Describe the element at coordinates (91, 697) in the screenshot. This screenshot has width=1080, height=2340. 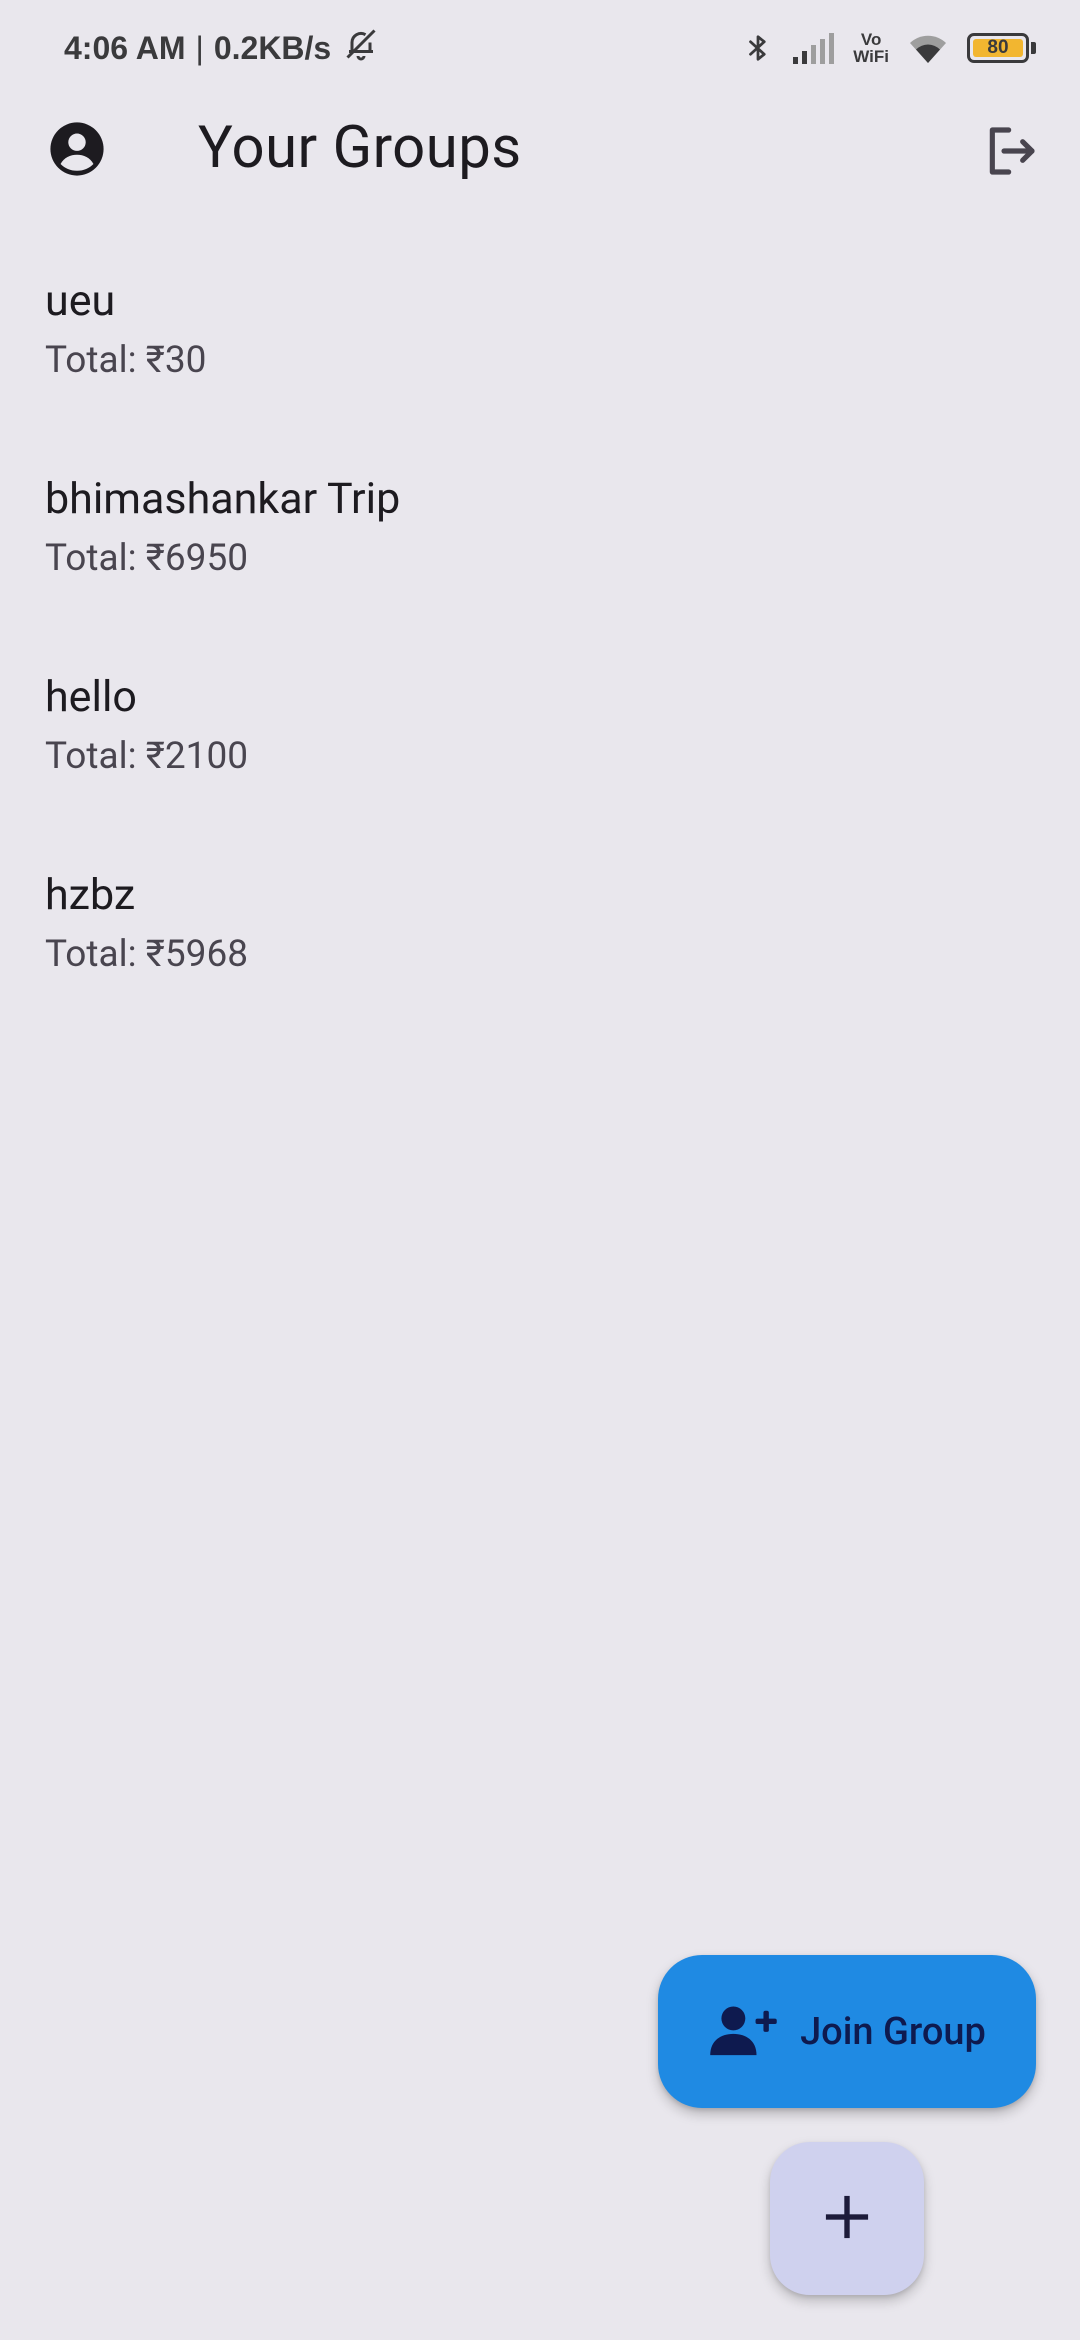
I see `group-name: hello` at that location.